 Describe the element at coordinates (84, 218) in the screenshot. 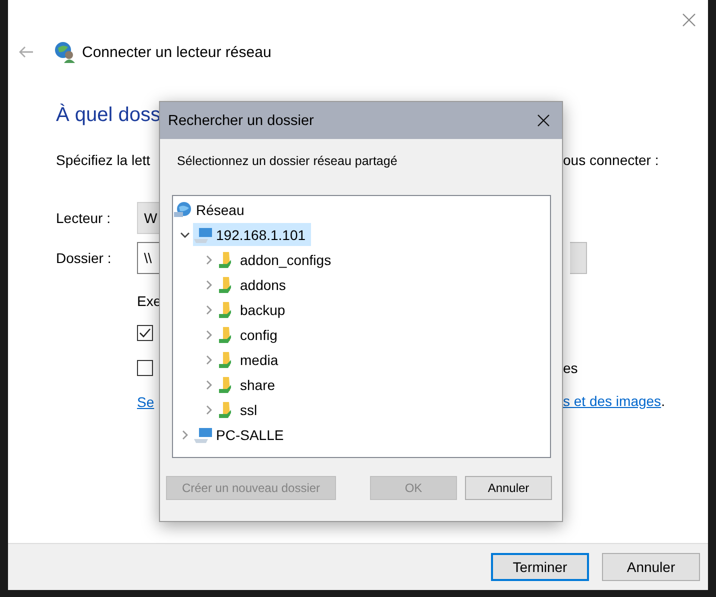

I see `drive-label: Lecteur :` at that location.